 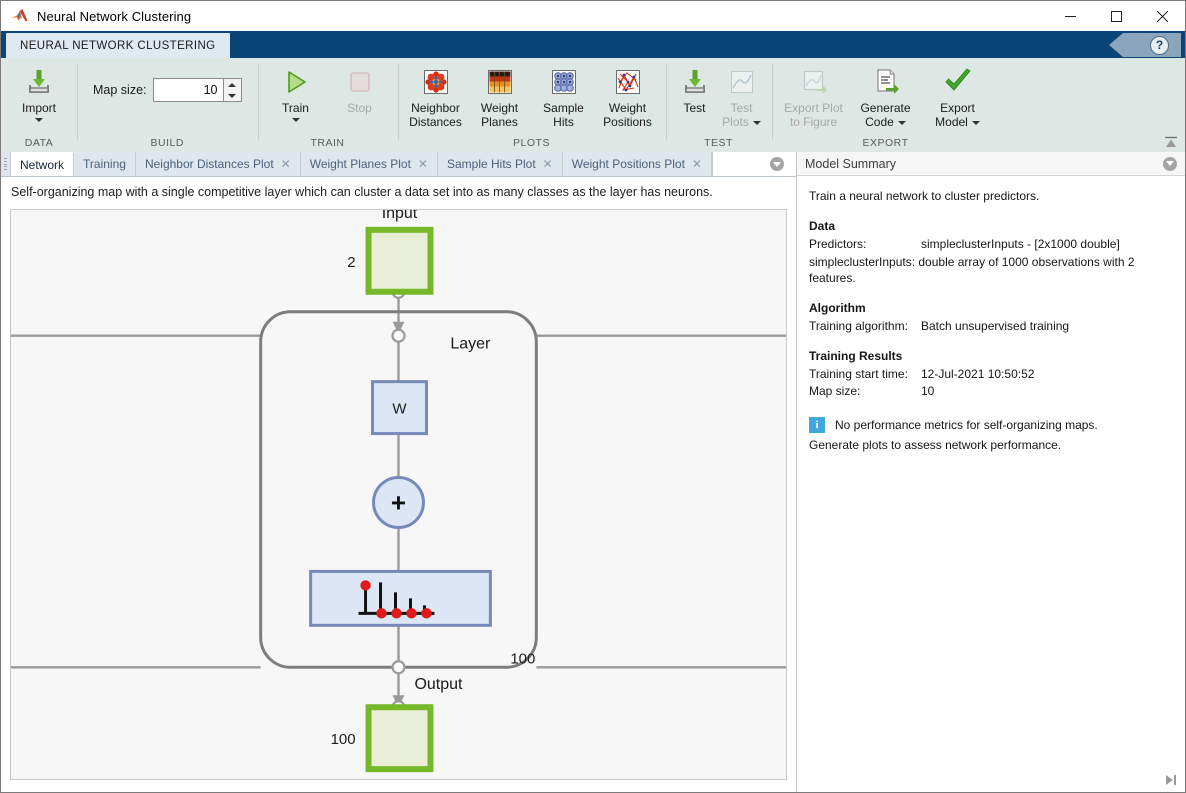 I want to click on stop-square-icon, so click(x=360, y=82).